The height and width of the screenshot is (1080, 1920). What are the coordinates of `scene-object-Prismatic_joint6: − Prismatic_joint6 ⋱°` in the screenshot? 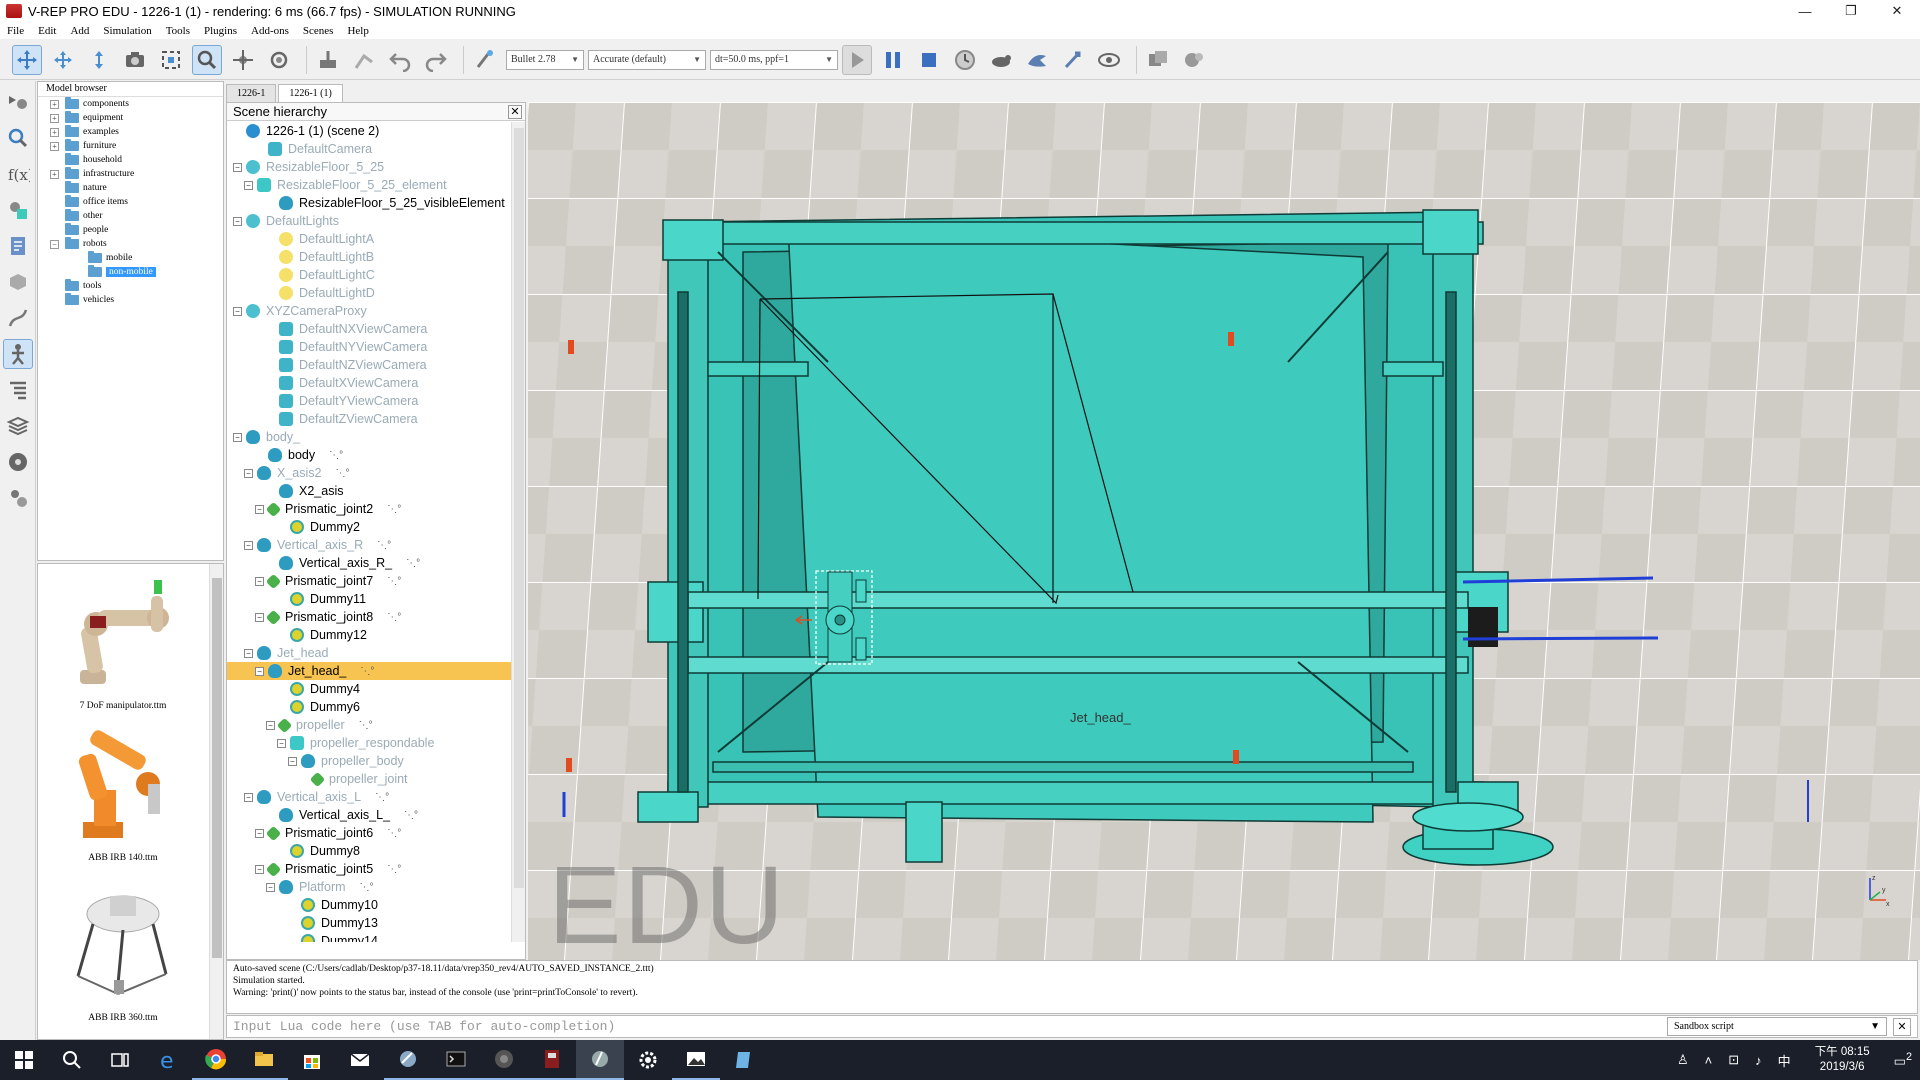 It's located at (369, 833).